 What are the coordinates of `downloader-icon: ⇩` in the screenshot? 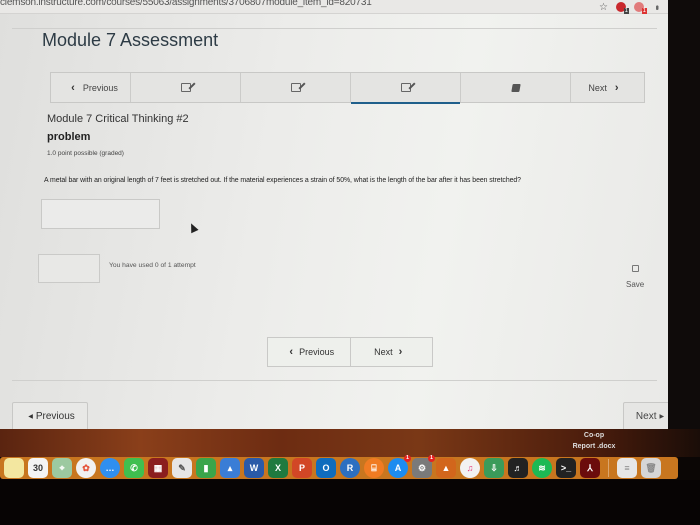 It's located at (494, 467).